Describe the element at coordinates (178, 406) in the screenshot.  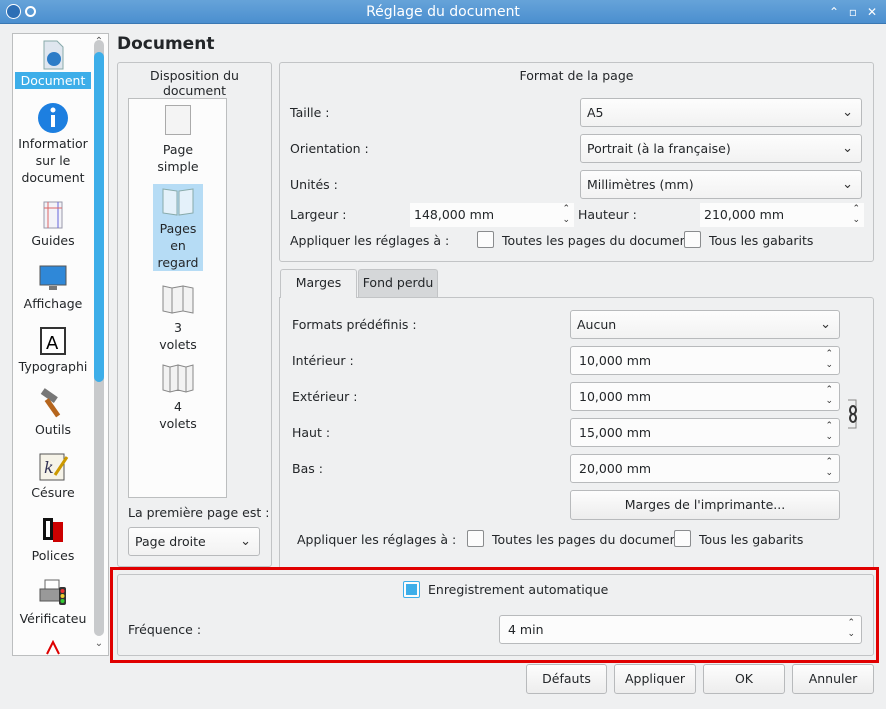
I see `layout-item-label: 4` at that location.